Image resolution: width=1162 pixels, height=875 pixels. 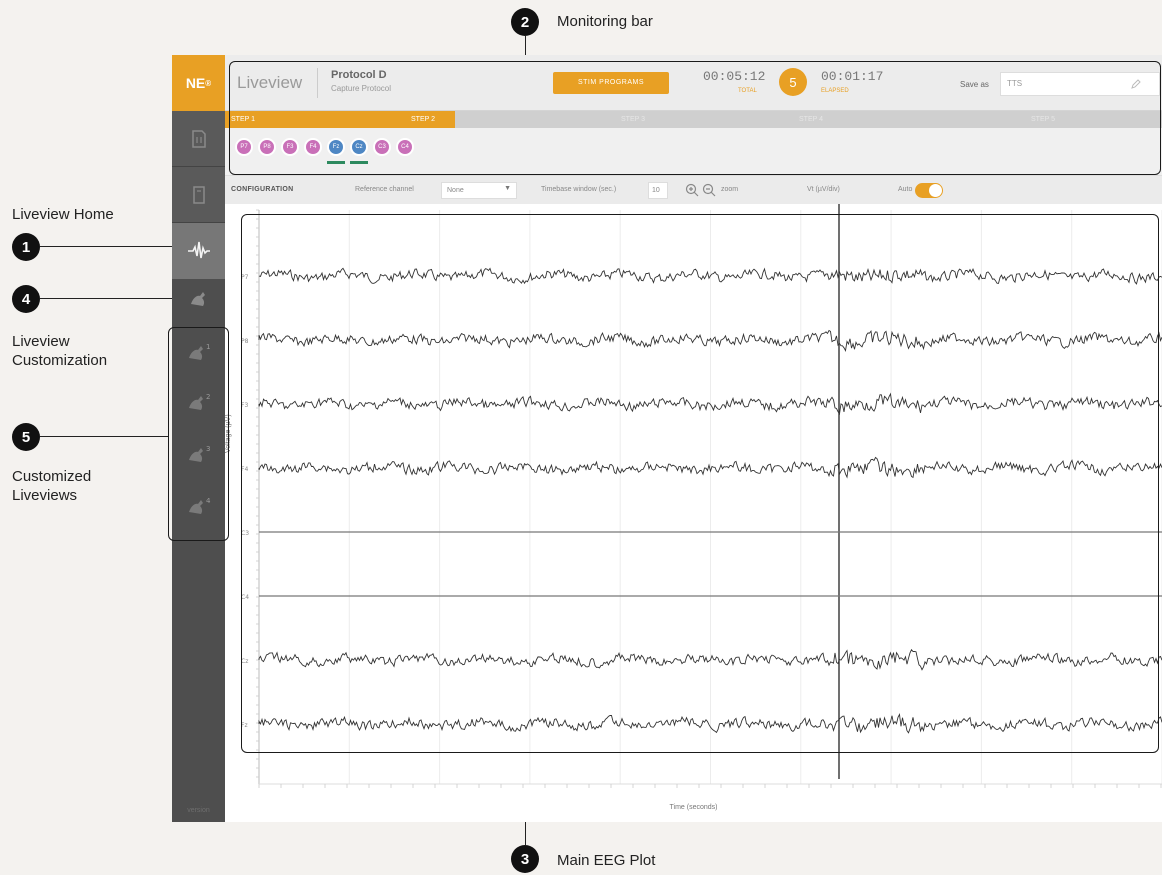 I want to click on callout-label-liveview-customization: Liveview Customization, so click(x=59, y=351).